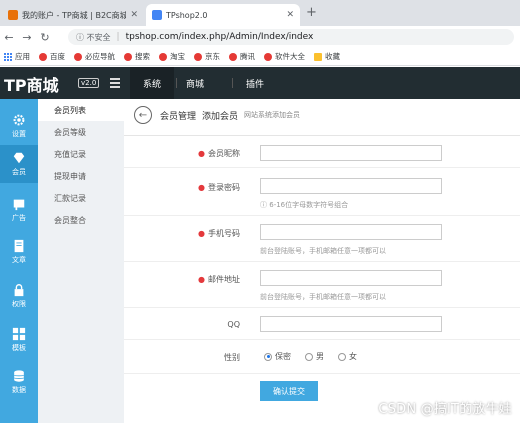  Describe the element at coordinates (143, 115) in the screenshot. I see `back-button: ←` at that location.